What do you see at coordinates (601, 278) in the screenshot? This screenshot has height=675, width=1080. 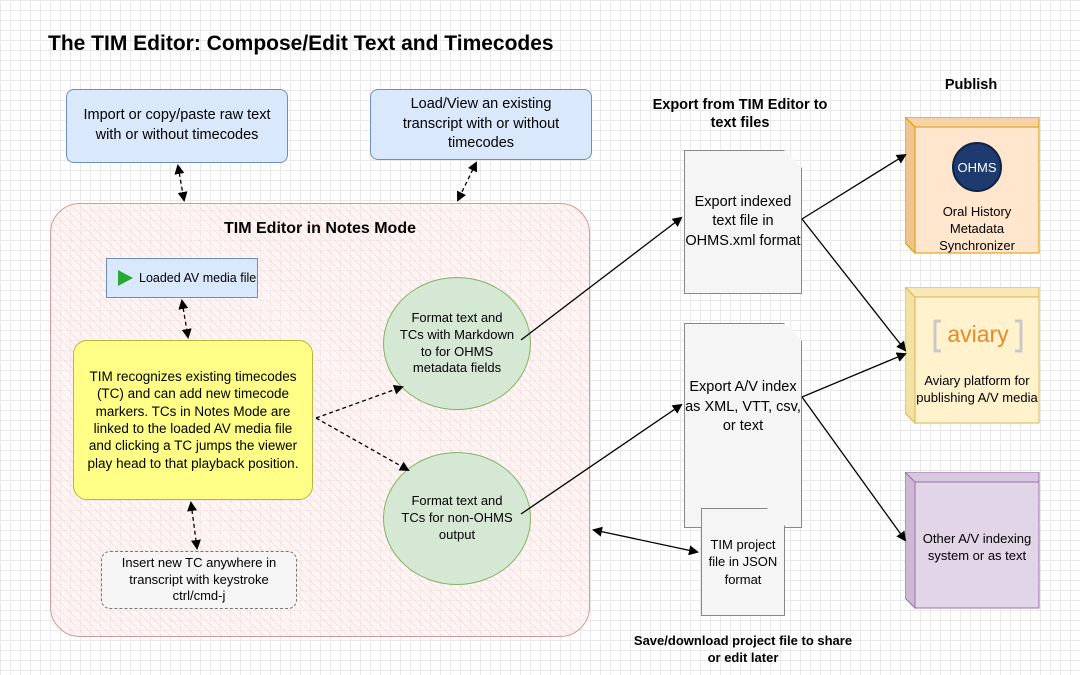 I see `ohms-format-to-export-arrow` at bounding box center [601, 278].